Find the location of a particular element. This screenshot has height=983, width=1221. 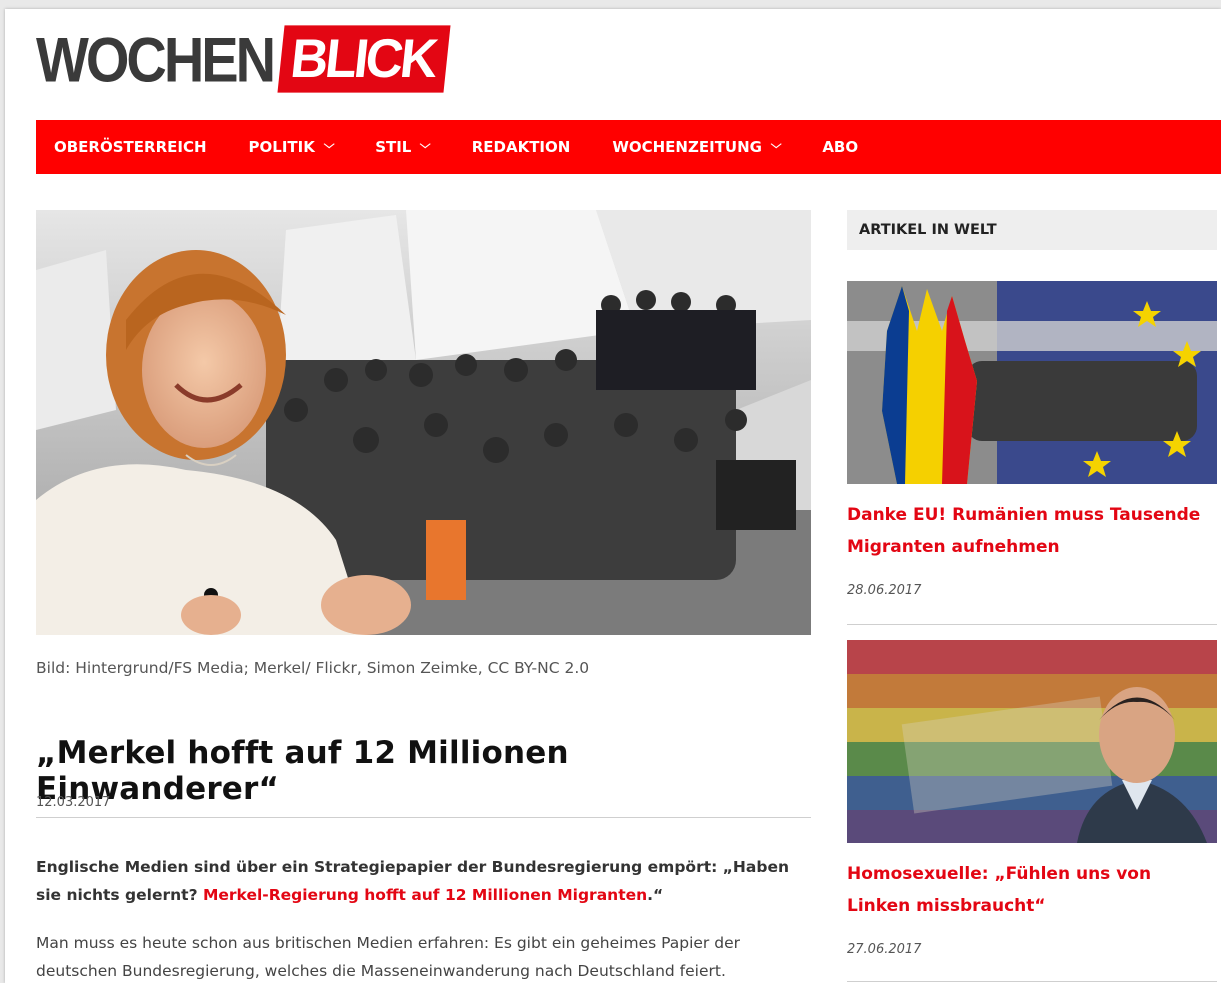

sidebar-item-date: 27.06.2017 is located at coordinates (884, 949).